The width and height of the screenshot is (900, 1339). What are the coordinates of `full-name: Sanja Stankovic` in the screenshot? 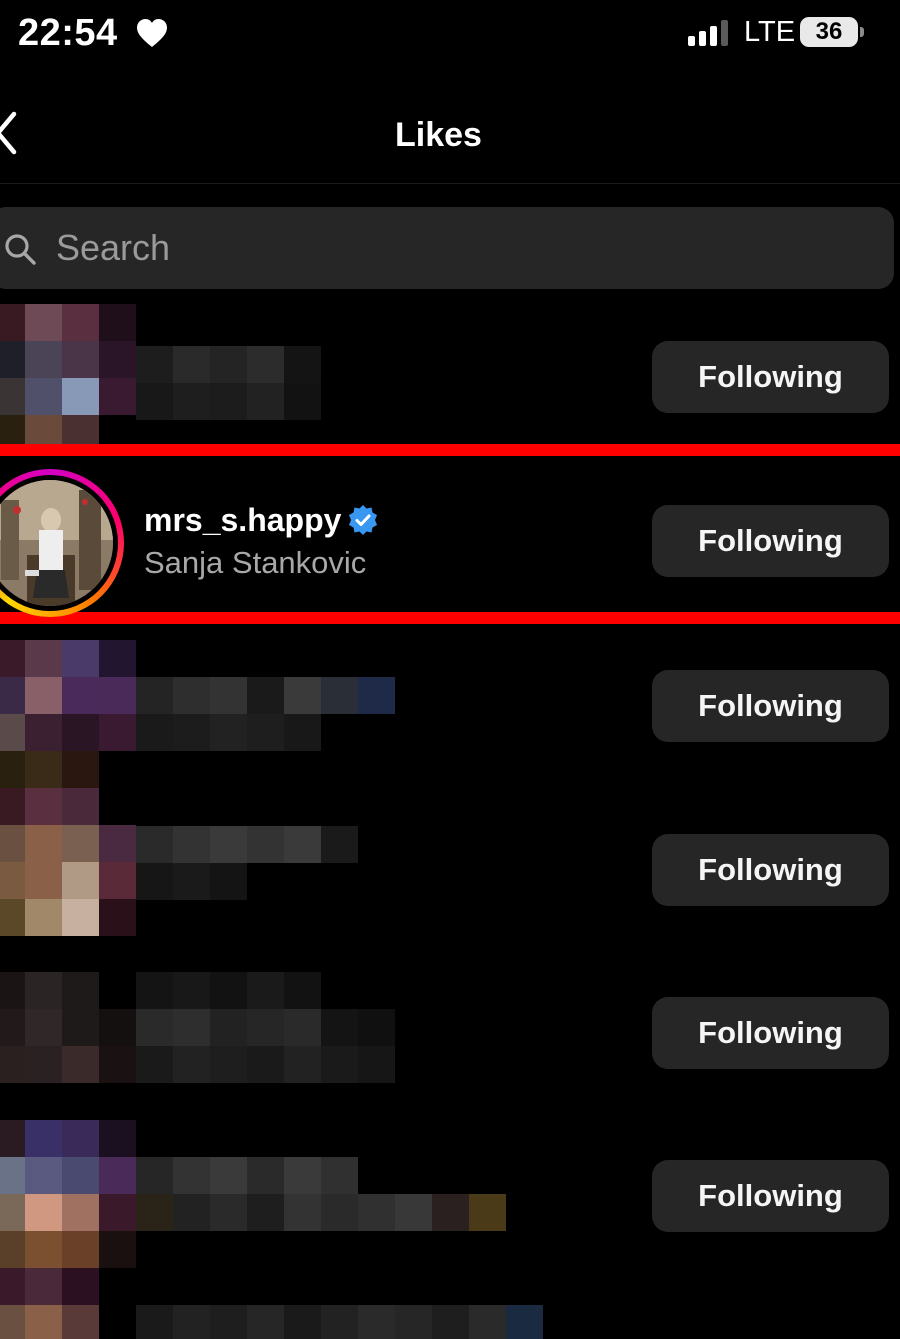 It's located at (255, 562).